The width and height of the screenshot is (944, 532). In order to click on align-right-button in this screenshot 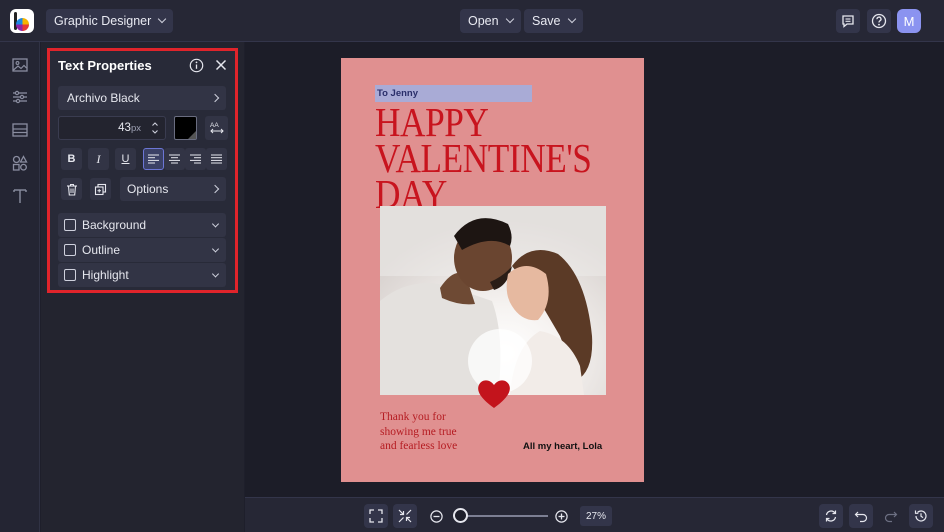, I will do `click(195, 159)`.